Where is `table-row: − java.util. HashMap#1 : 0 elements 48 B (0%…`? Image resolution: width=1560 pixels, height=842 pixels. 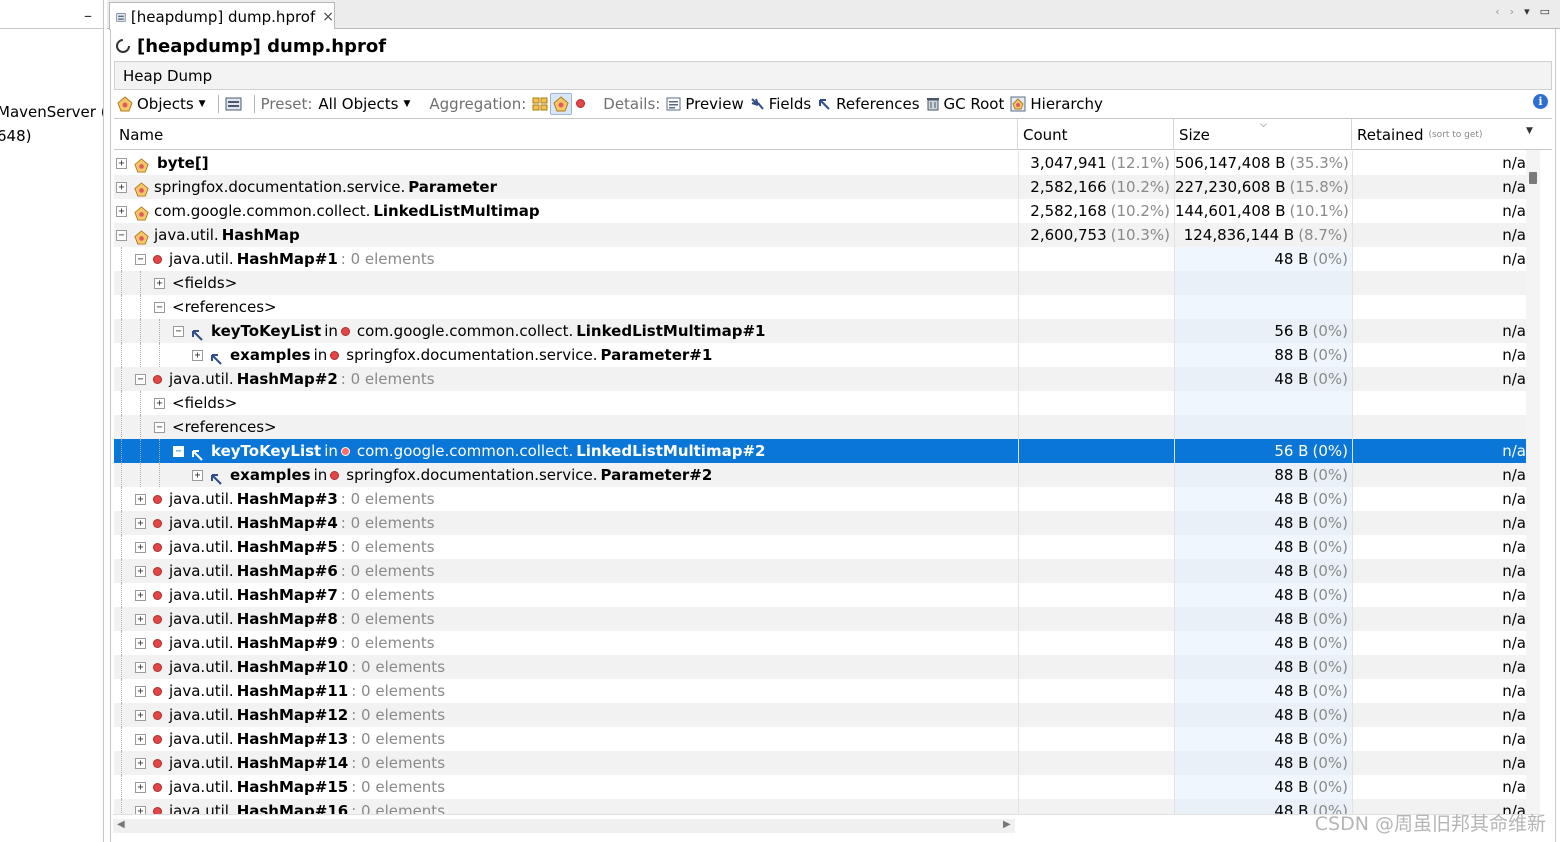
table-row: − java.util. HashMap#1 : 0 elements 48 B (0%… is located at coordinates (822, 259).